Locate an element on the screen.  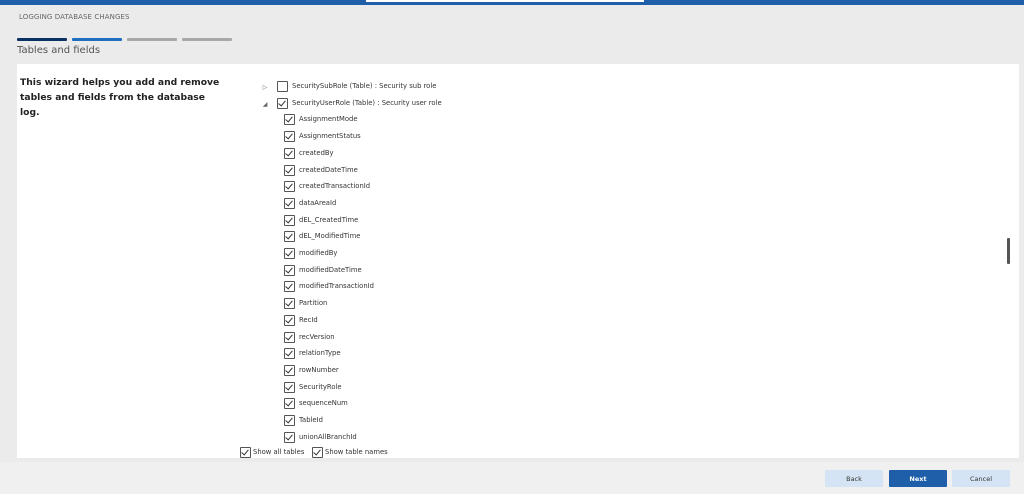
field-node-11: Partition is located at coordinates (453, 305).